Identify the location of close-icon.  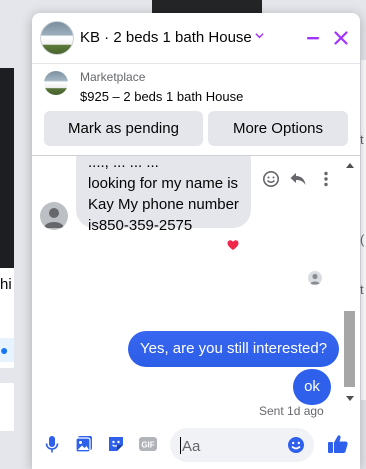
(341, 38).